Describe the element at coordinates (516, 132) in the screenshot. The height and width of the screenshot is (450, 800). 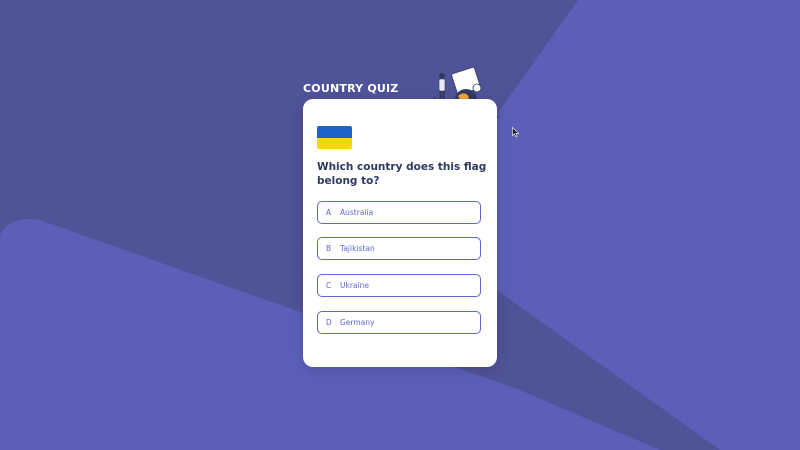
I see `mouse-pointer-icon` at that location.